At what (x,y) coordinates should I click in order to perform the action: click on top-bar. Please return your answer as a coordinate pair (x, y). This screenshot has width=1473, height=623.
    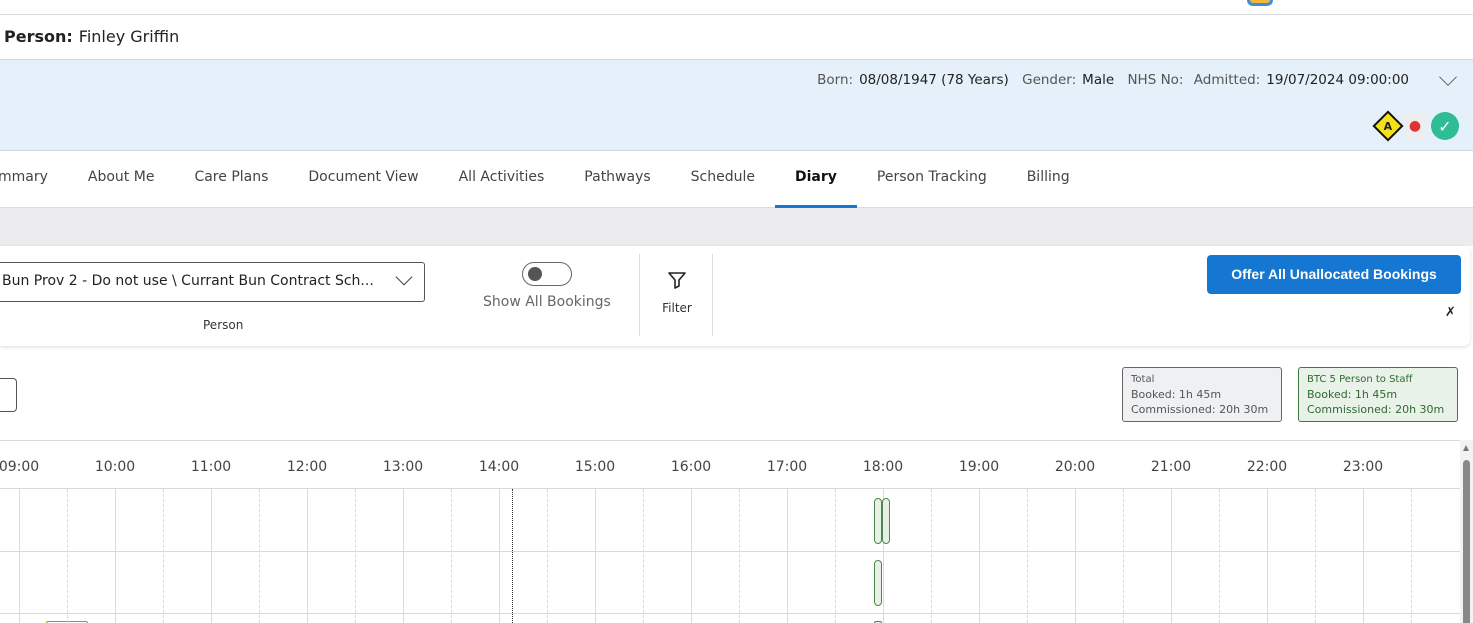
    Looking at the image, I should click on (736, 7).